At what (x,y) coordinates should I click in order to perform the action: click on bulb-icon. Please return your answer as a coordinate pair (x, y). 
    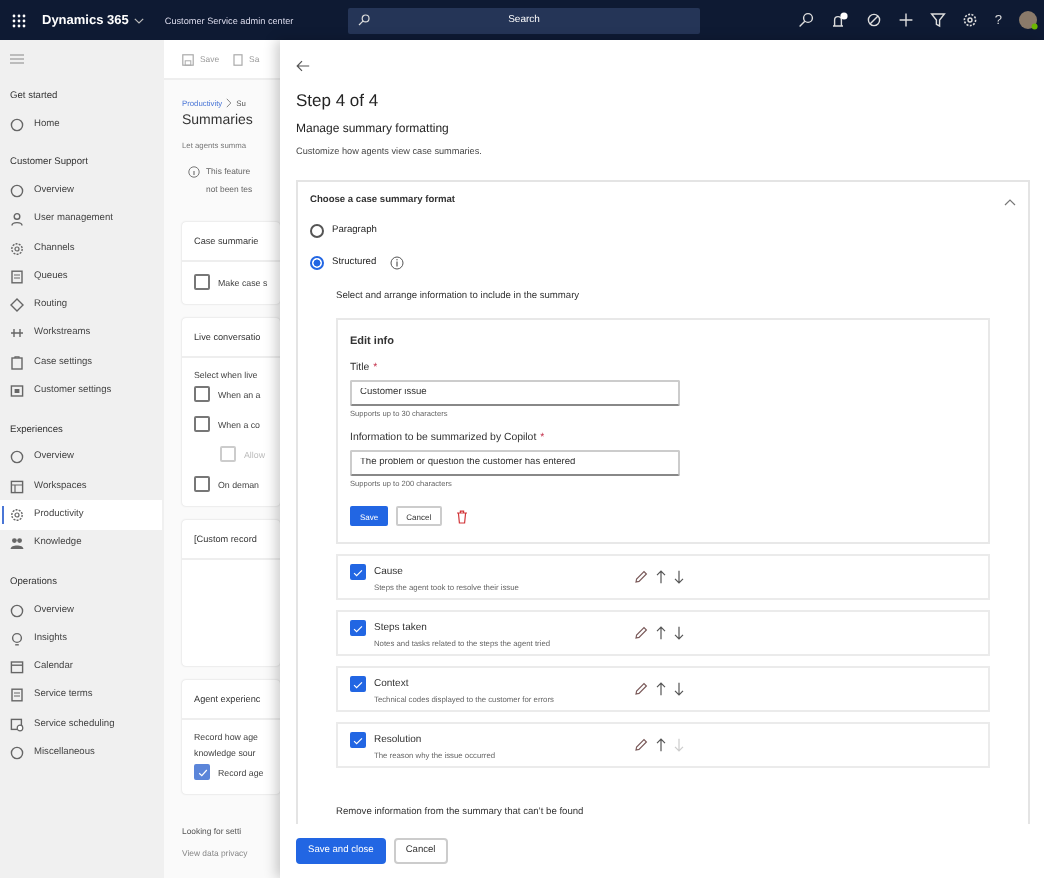
    Looking at the image, I should click on (17, 638).